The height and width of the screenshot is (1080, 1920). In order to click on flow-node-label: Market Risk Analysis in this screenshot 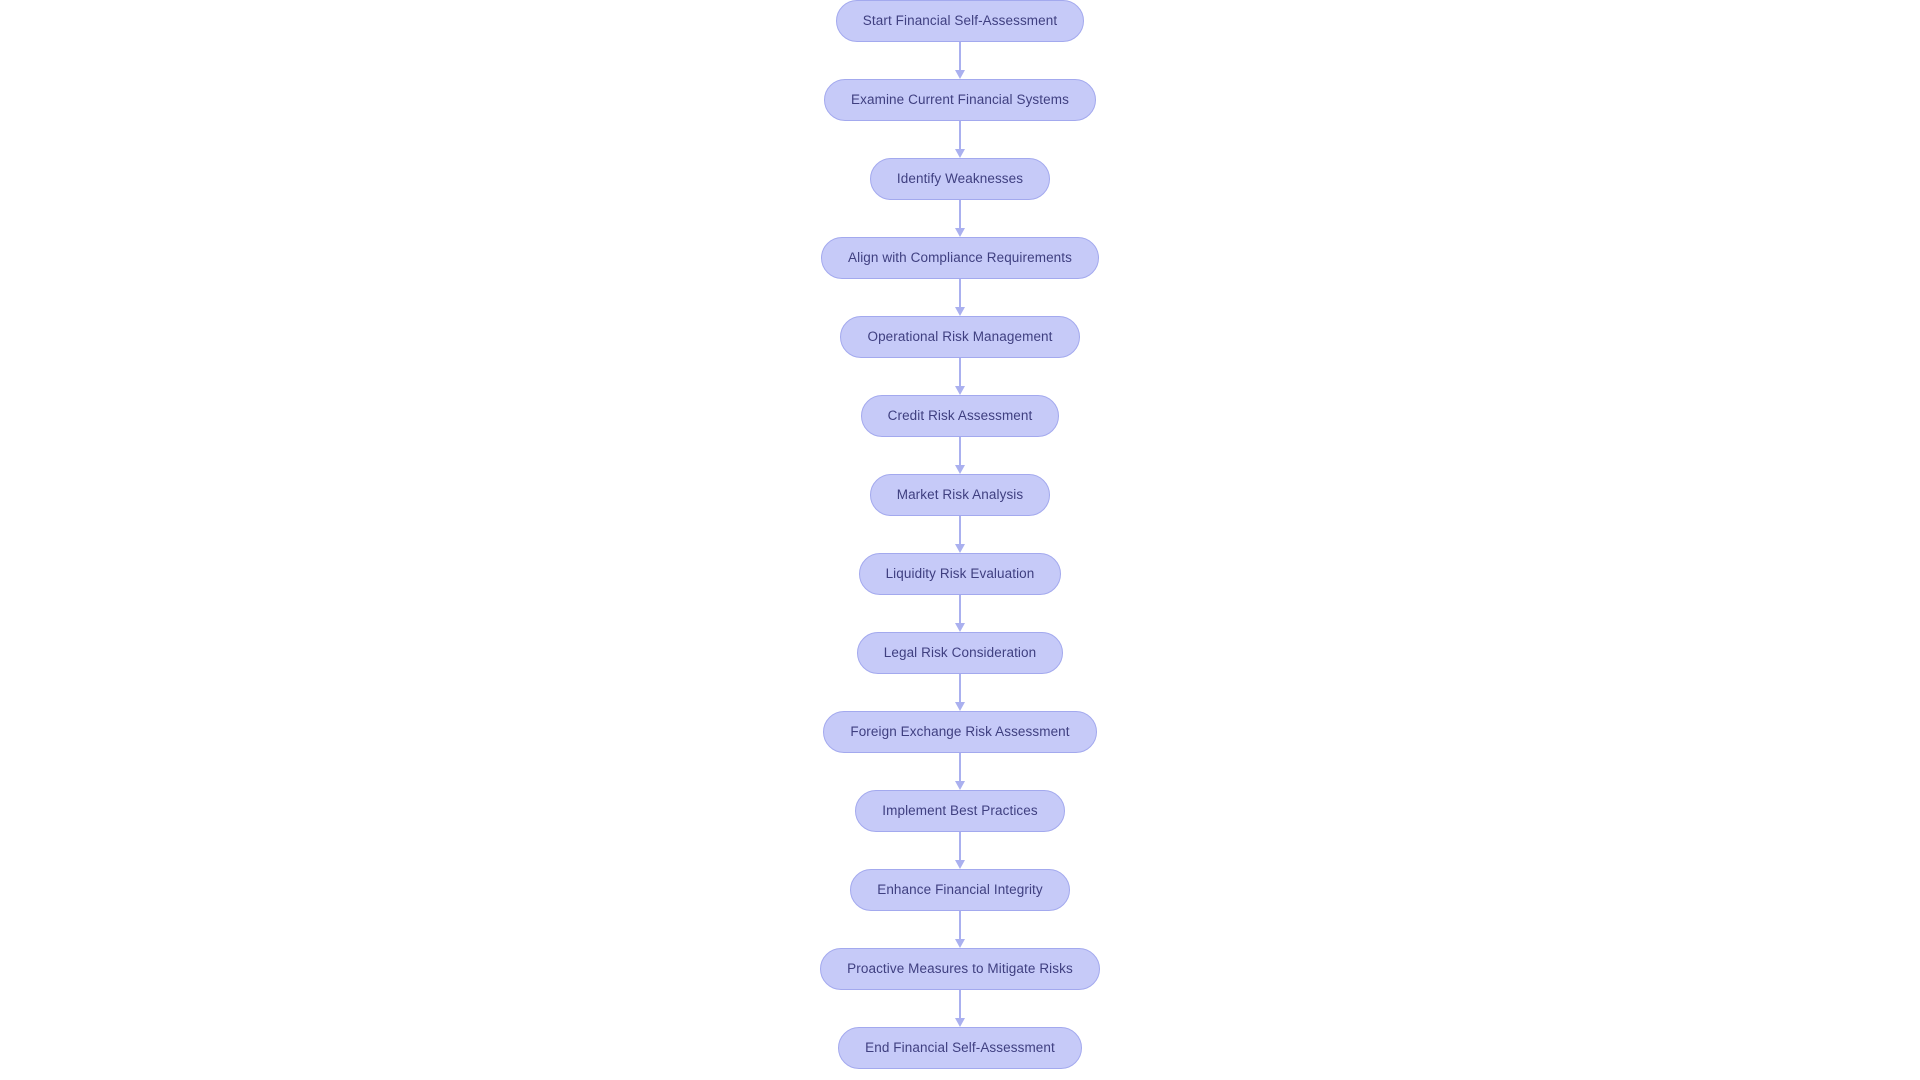, I will do `click(960, 495)`.